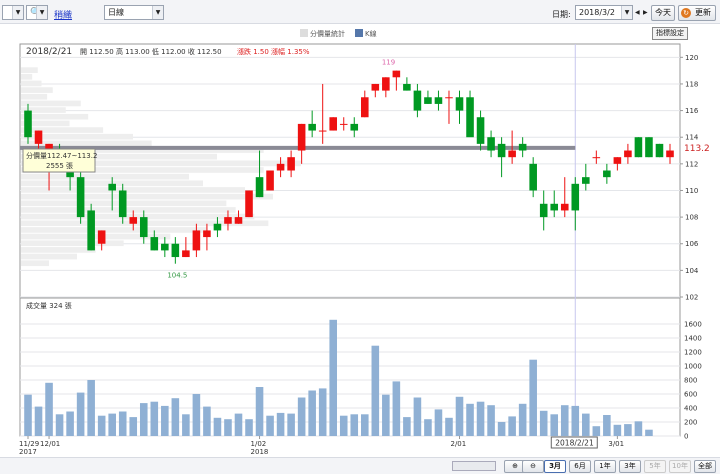 The width and height of the screenshot is (720, 474). Describe the element at coordinates (273, 51) in the screenshot. I see `info-change: 漲跌 1.50 漲幅 1.35%` at that location.